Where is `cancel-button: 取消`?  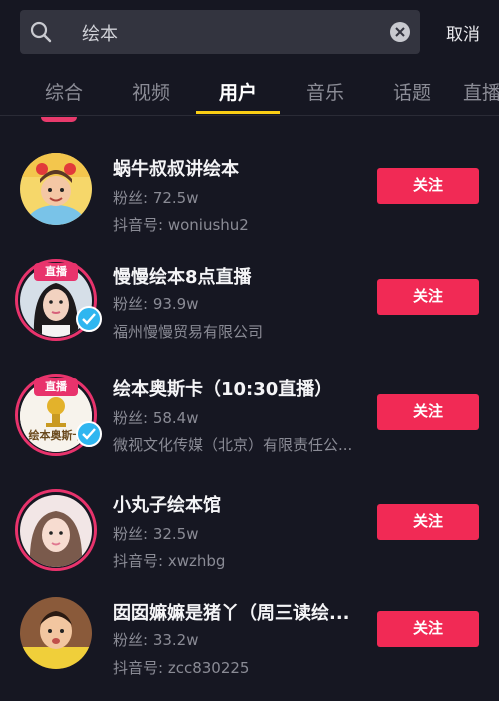 cancel-button: 取消 is located at coordinates (472, 32).